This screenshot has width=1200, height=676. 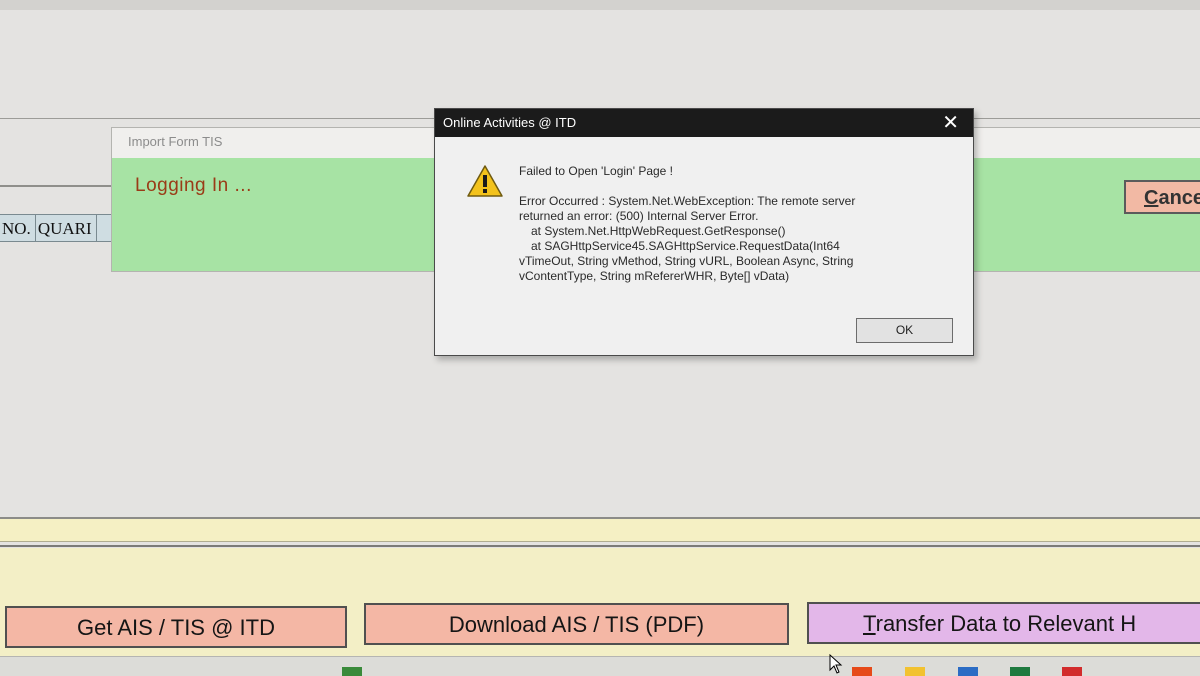 I want to click on cancel-label: ance, so click(x=1179, y=198).